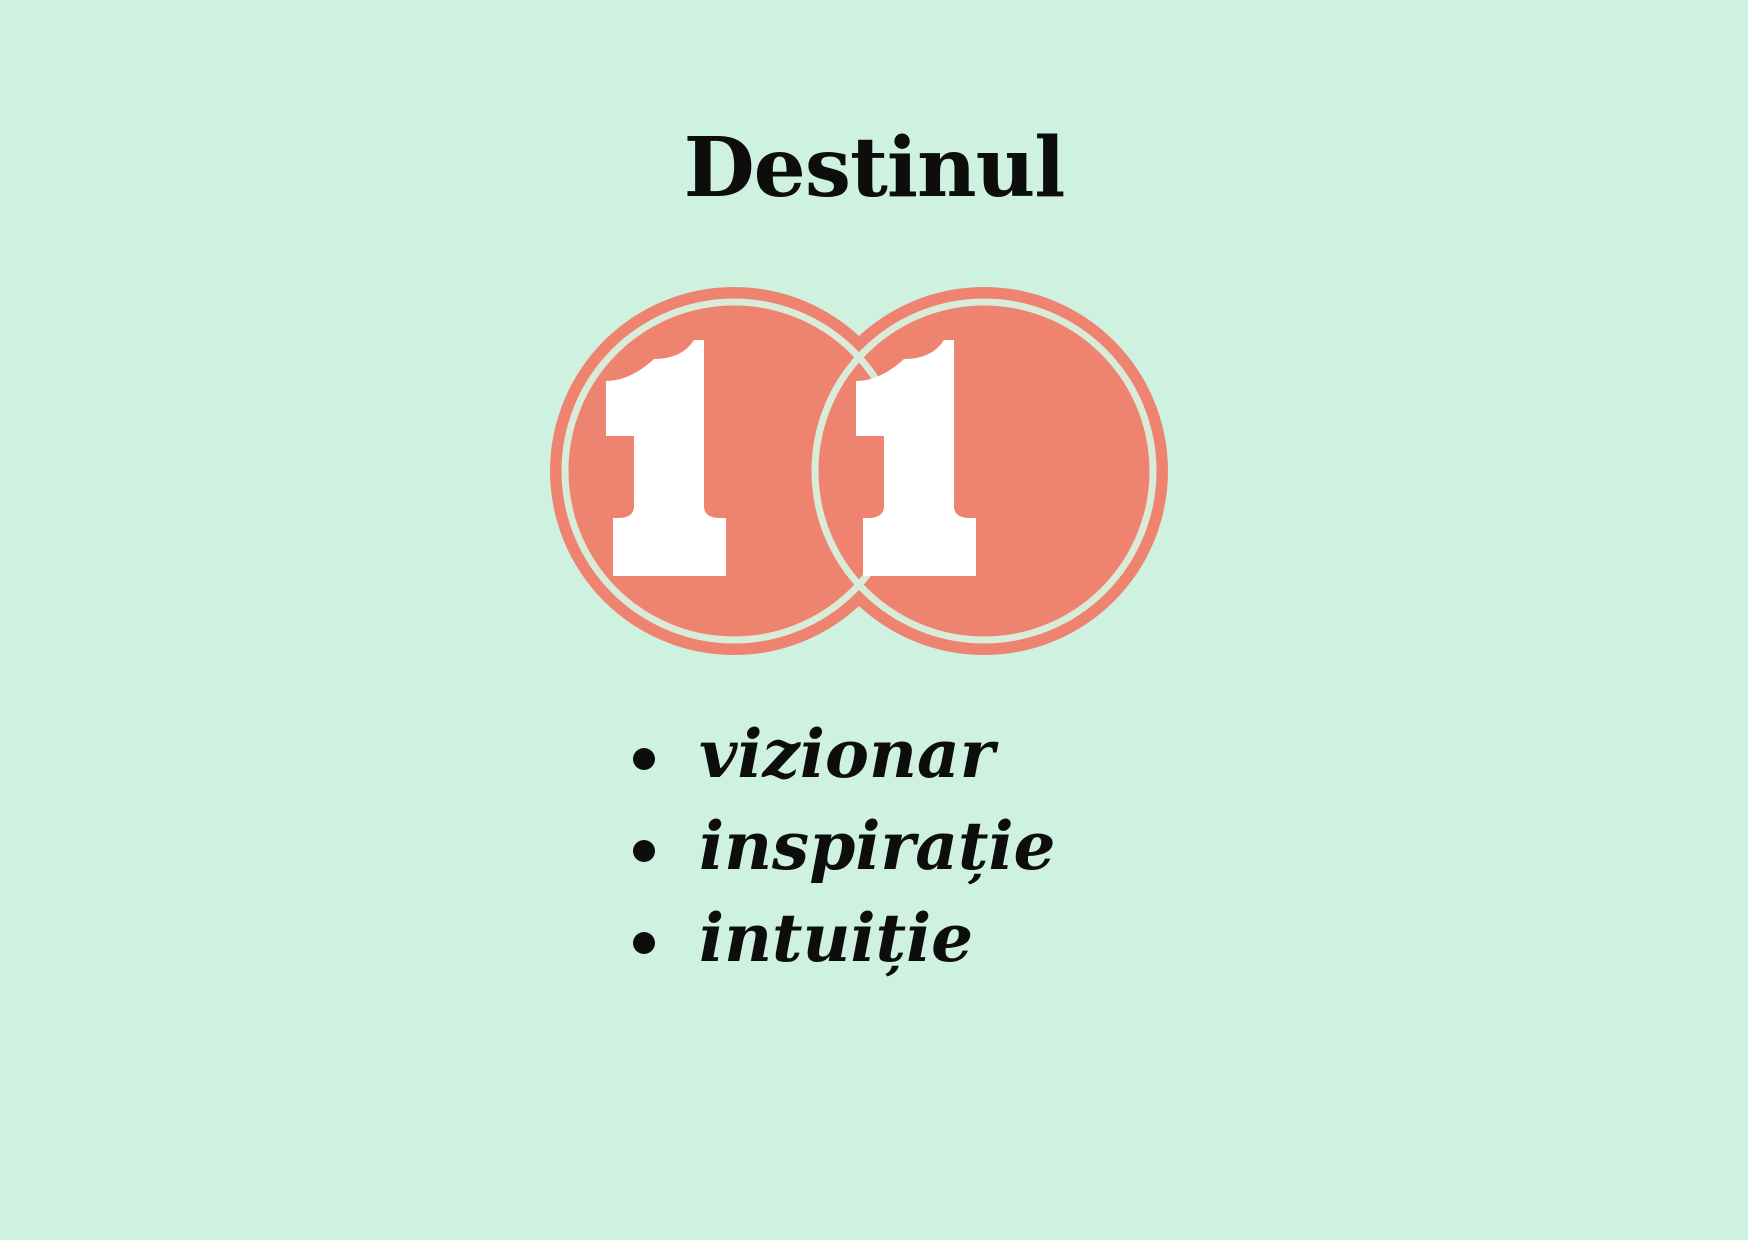 Image resolution: width=1748 pixels, height=1240 pixels. What do you see at coordinates (847, 754) in the screenshot?
I see `trait-label: vizionar` at bounding box center [847, 754].